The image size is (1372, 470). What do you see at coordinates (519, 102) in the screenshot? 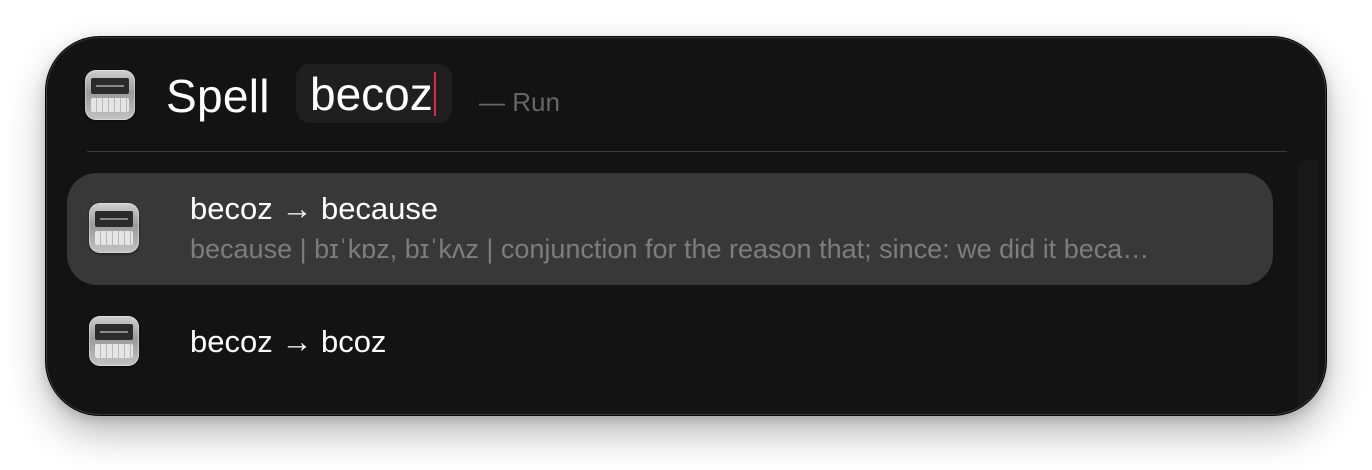
I see `action-hint: — Run` at bounding box center [519, 102].